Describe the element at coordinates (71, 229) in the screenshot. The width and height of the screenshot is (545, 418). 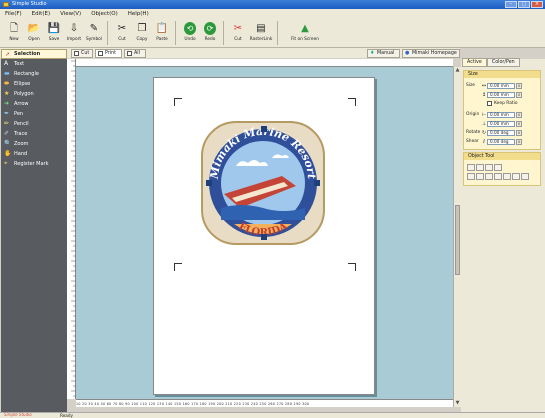
I see `ruler-left` at that location.